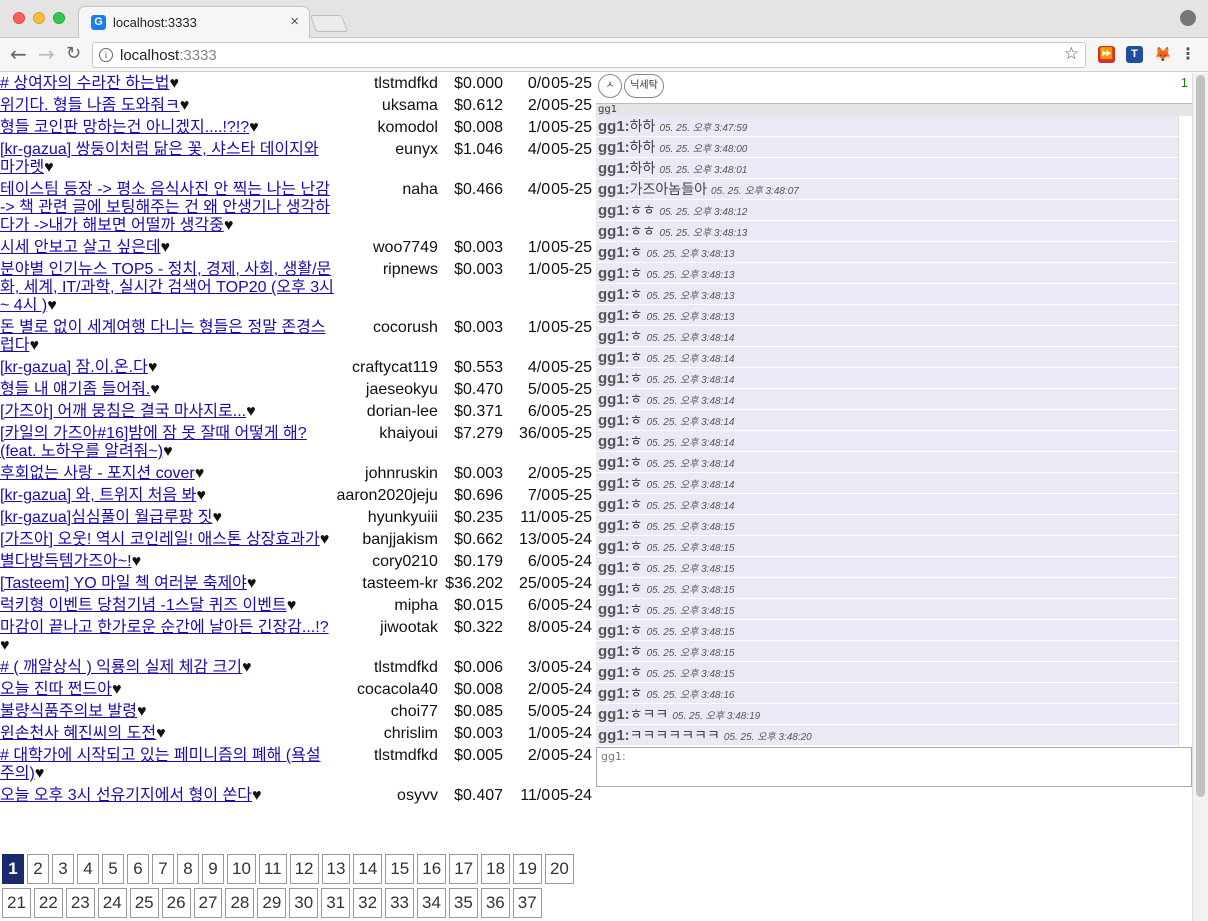 This screenshot has width=1208, height=921. Describe the element at coordinates (571, 667) in the screenshot. I see `post-date: 05-24` at that location.